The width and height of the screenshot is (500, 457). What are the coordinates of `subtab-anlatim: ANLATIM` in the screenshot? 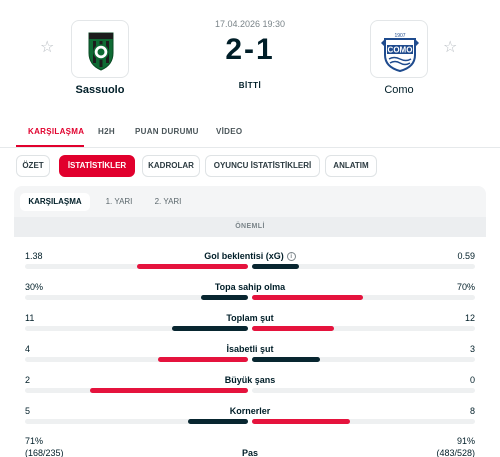 It's located at (351, 166).